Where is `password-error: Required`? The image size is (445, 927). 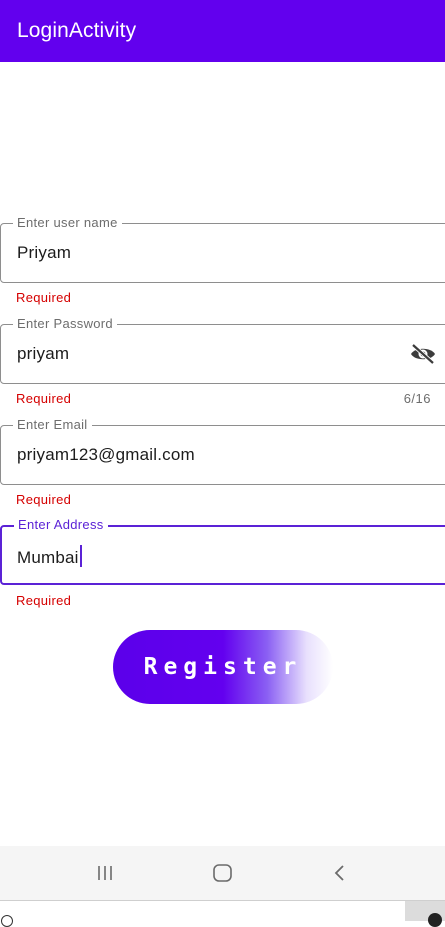
password-error: Required is located at coordinates (44, 398).